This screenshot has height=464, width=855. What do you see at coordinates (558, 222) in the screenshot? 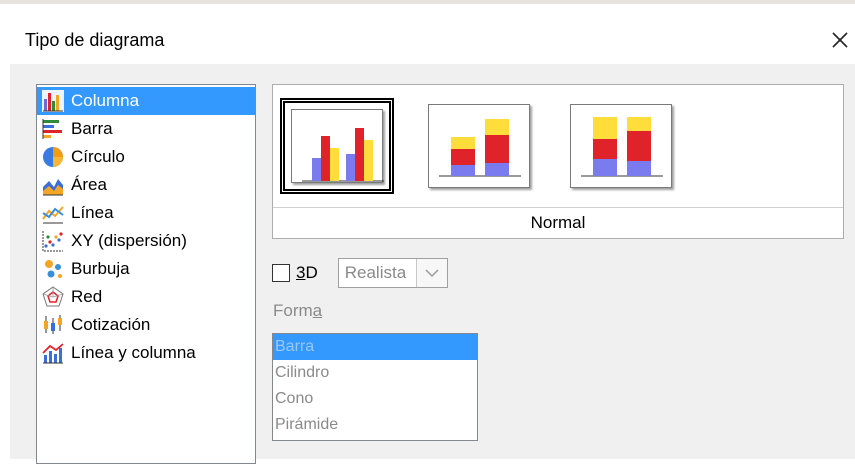
I see `variant-caption: Normal` at bounding box center [558, 222].